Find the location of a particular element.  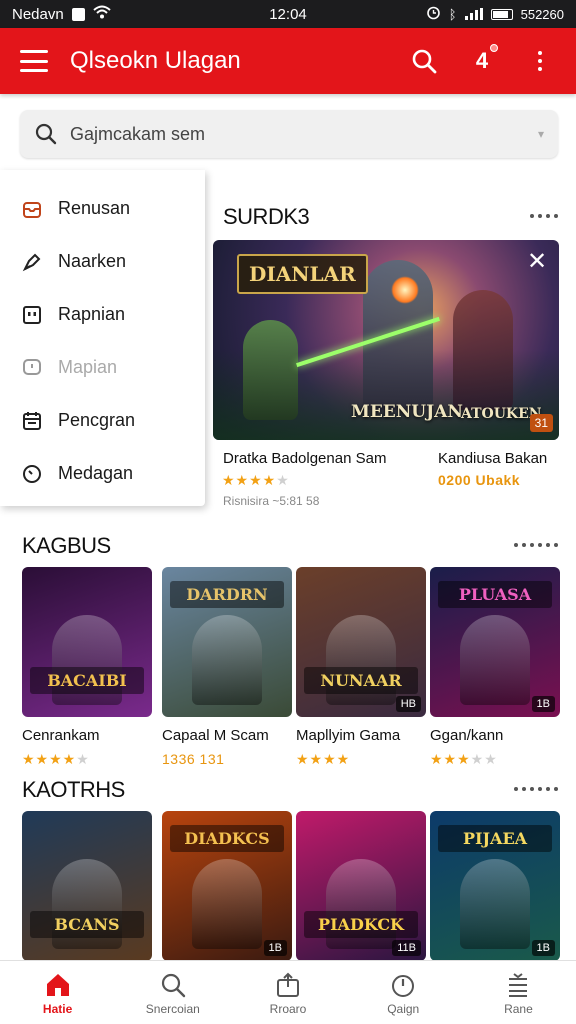

drawer-item-renusan: Renusan is located at coordinates (102, 208).